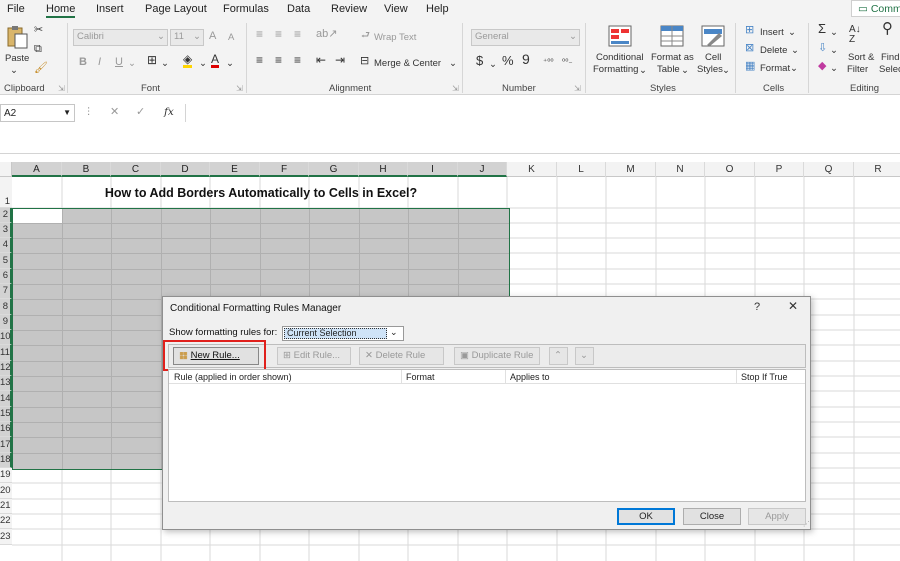 Image resolution: width=900 pixels, height=561 pixels. What do you see at coordinates (278, 34) in the screenshot?
I see `middle-align-icon: ≡` at bounding box center [278, 34].